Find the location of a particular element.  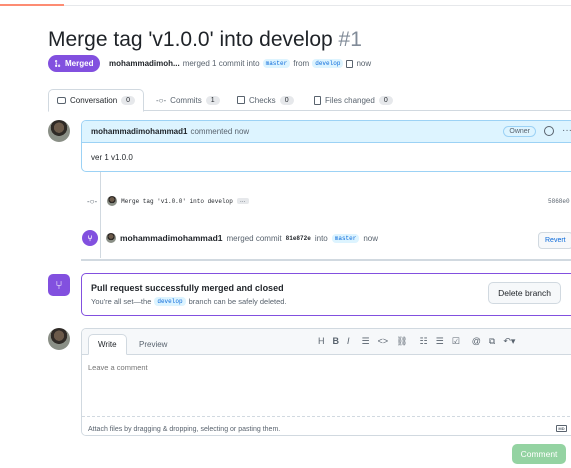

pr-title: Merge tag 'v1.0.0' into develop is located at coordinates (190, 39).